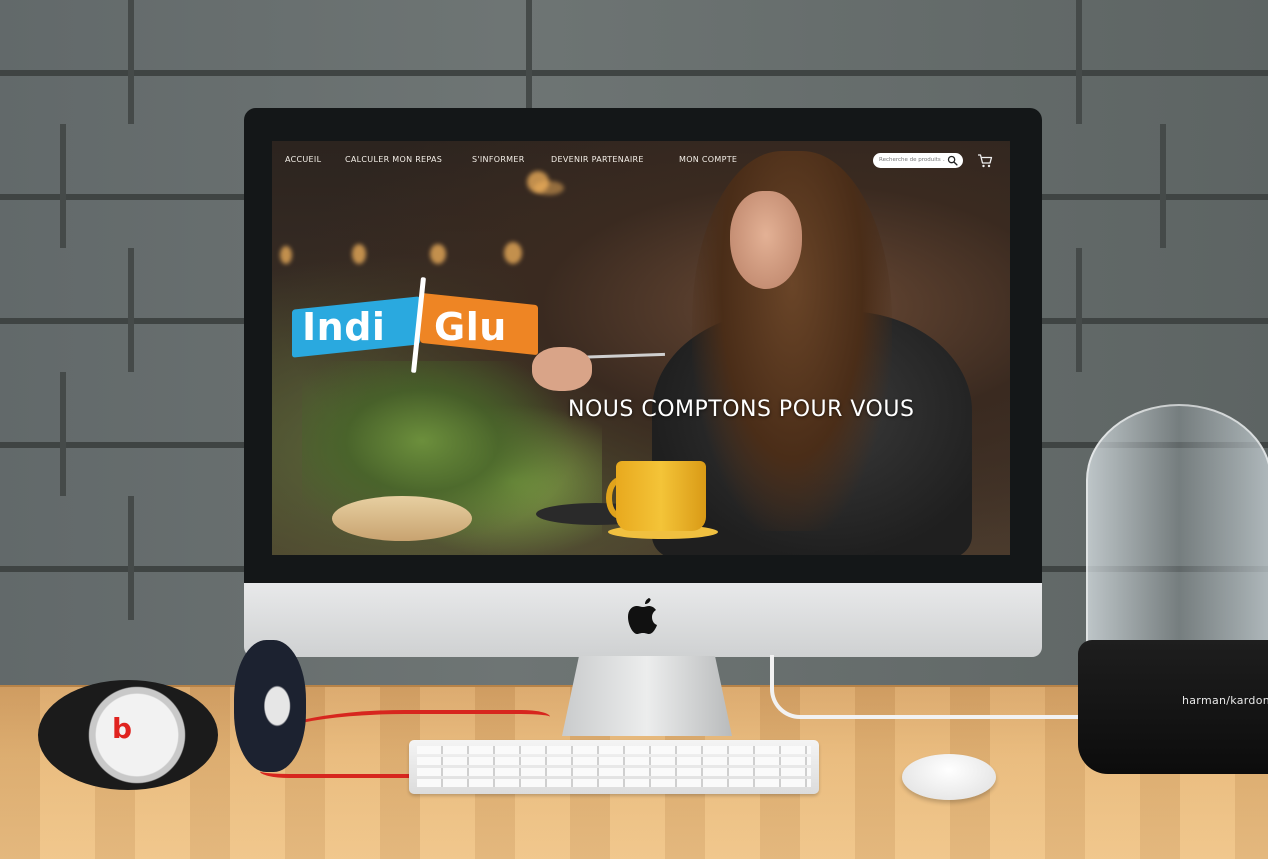 Image resolution: width=1268 pixels, height=859 pixels. I want to click on speaker-dome, so click(1177, 531).